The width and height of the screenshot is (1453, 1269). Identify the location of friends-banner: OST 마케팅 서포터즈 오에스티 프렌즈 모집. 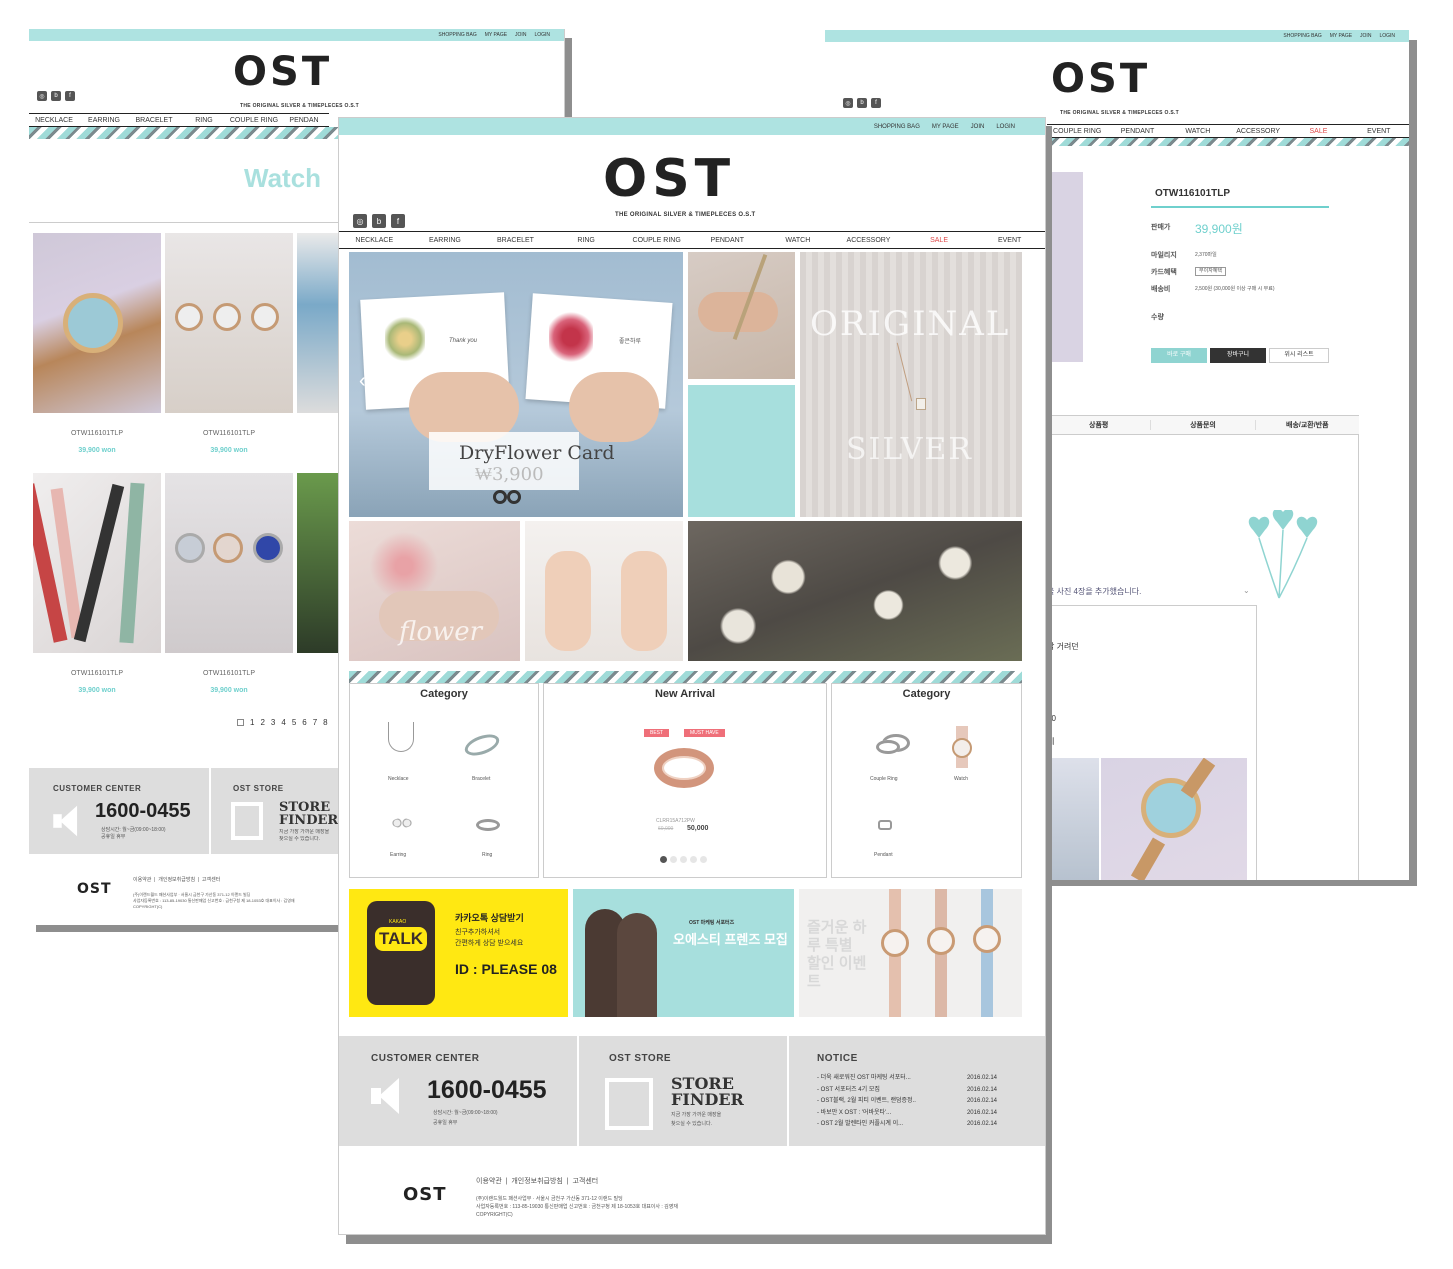
(683, 953).